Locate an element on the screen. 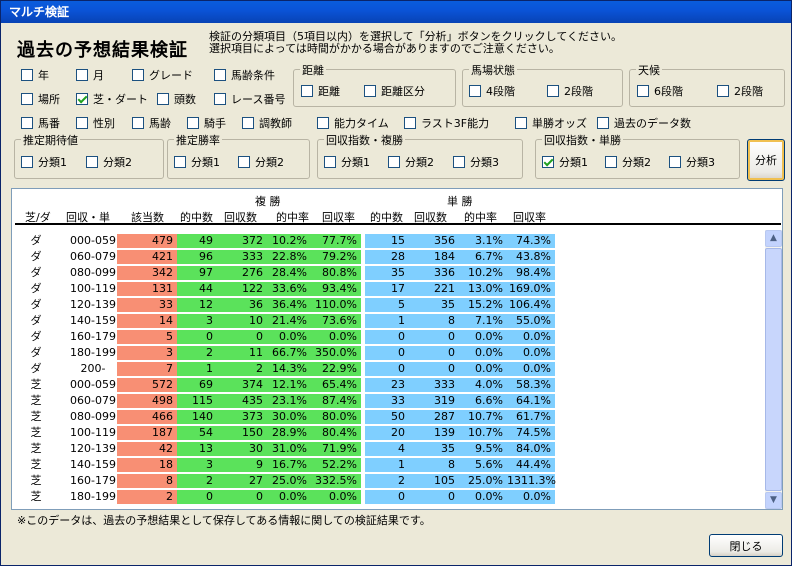 Image resolution: width=792 pixels, height=566 pixels. checkbox-baba-2: 2段階 is located at coordinates (570, 90).